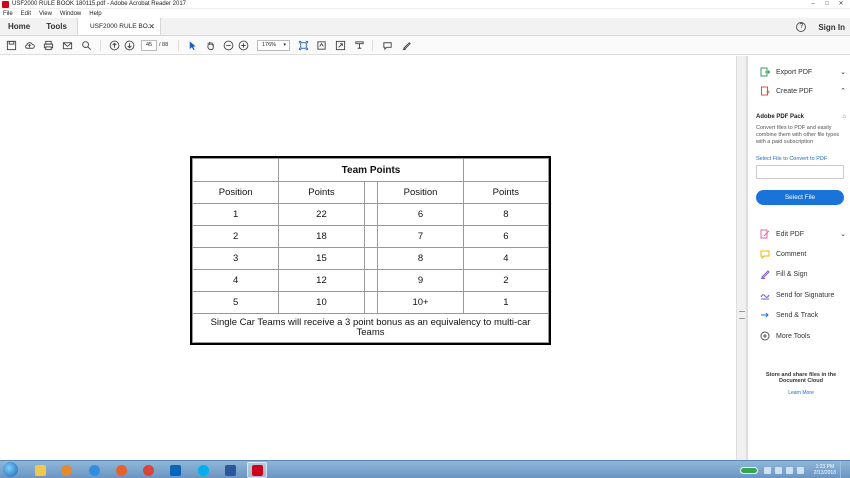 The width and height of the screenshot is (850, 478). Describe the element at coordinates (831, 27) in the screenshot. I see `sign-in-link: Sign In` at that location.